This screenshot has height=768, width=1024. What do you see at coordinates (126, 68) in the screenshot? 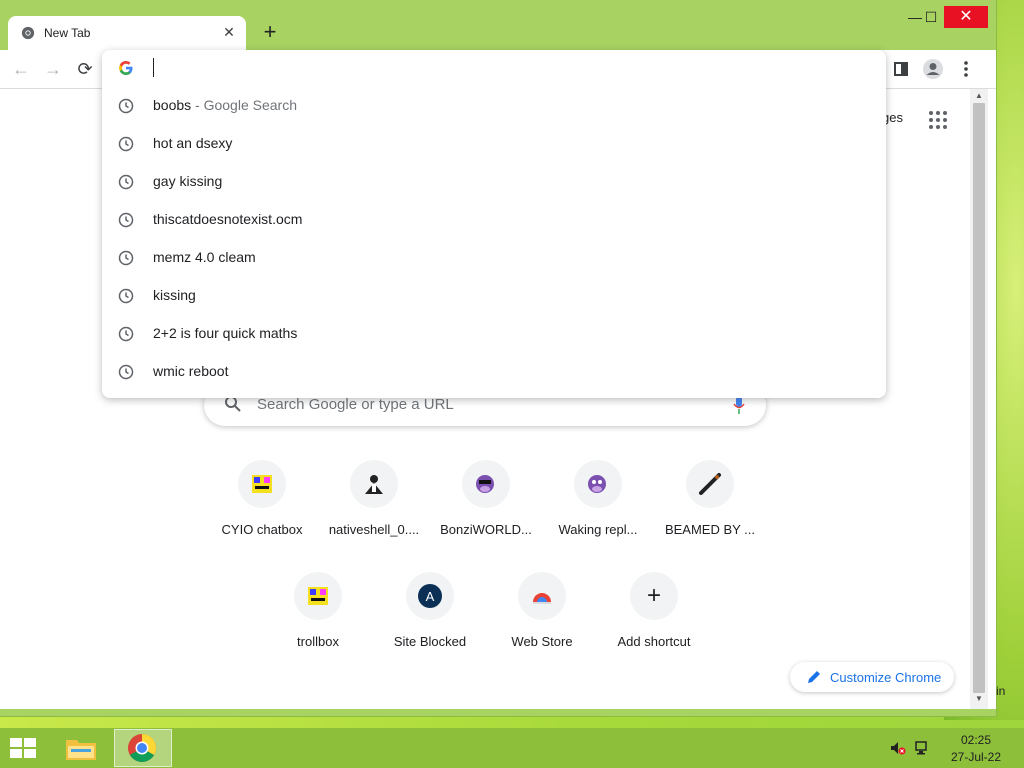
I see `google-g-icon` at bounding box center [126, 68].